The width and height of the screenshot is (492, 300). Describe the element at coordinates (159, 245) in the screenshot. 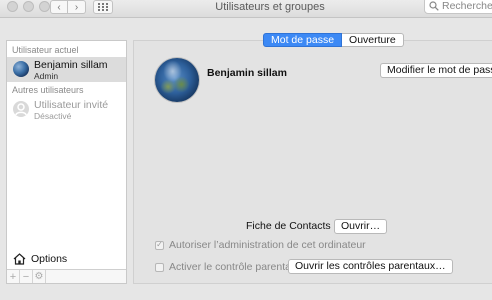

I see `allow-admin-checkbox: ✓` at that location.